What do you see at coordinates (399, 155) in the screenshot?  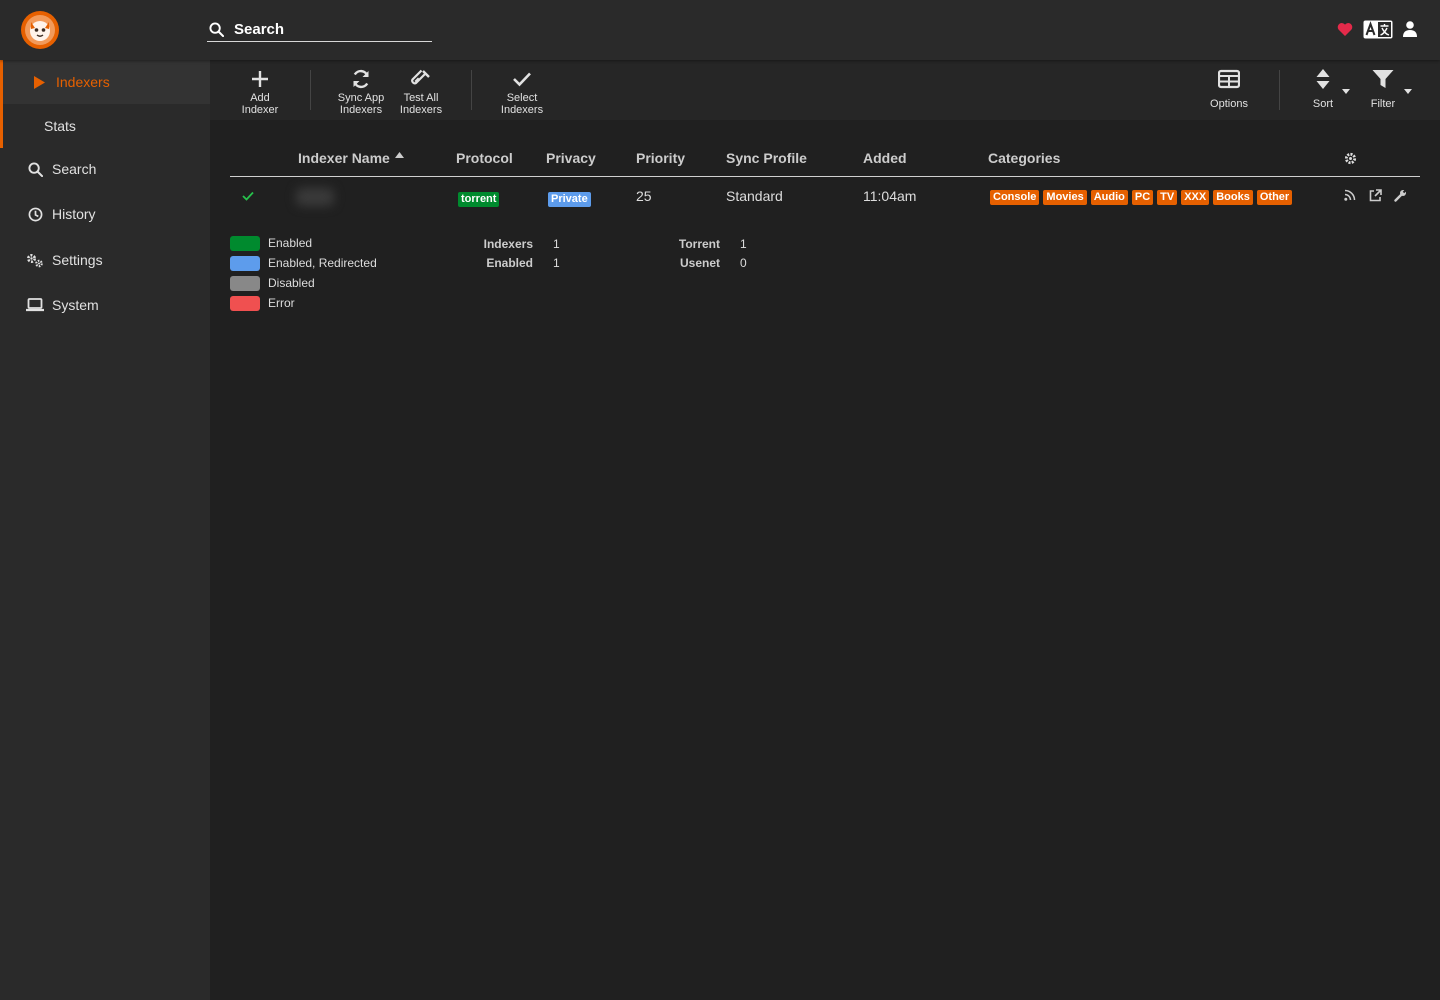 I see `sort-ascending-icon` at bounding box center [399, 155].